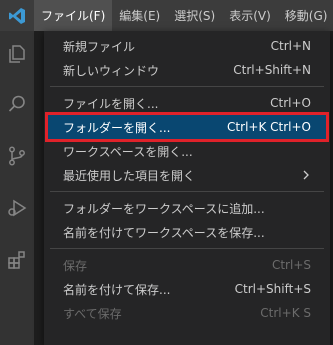  Describe the element at coordinates (187, 313) in the screenshot. I see `menu-item-save-all: すべて保存 Ctrl+K S` at that location.